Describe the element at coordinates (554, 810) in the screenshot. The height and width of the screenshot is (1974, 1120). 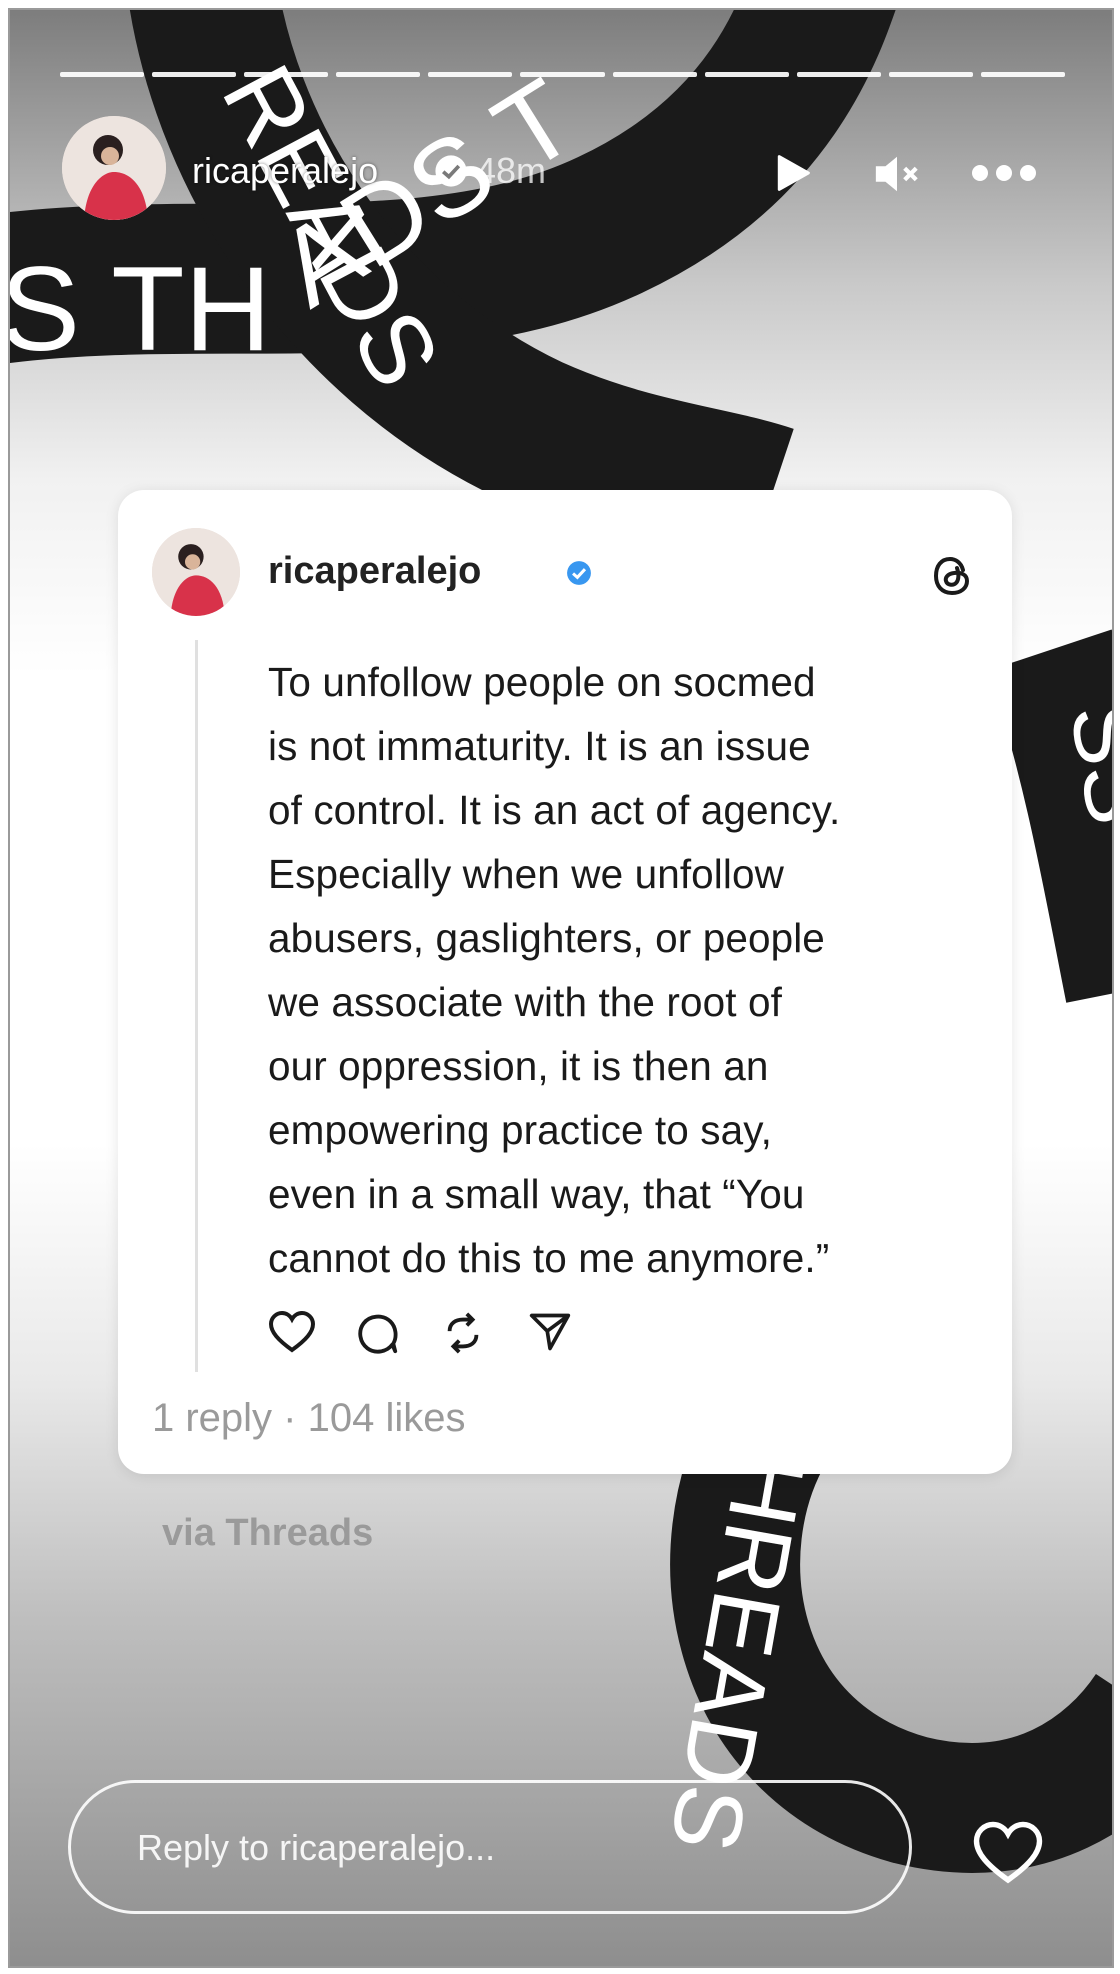
I see `post-text-line: of control. It is an act of agency.` at that location.